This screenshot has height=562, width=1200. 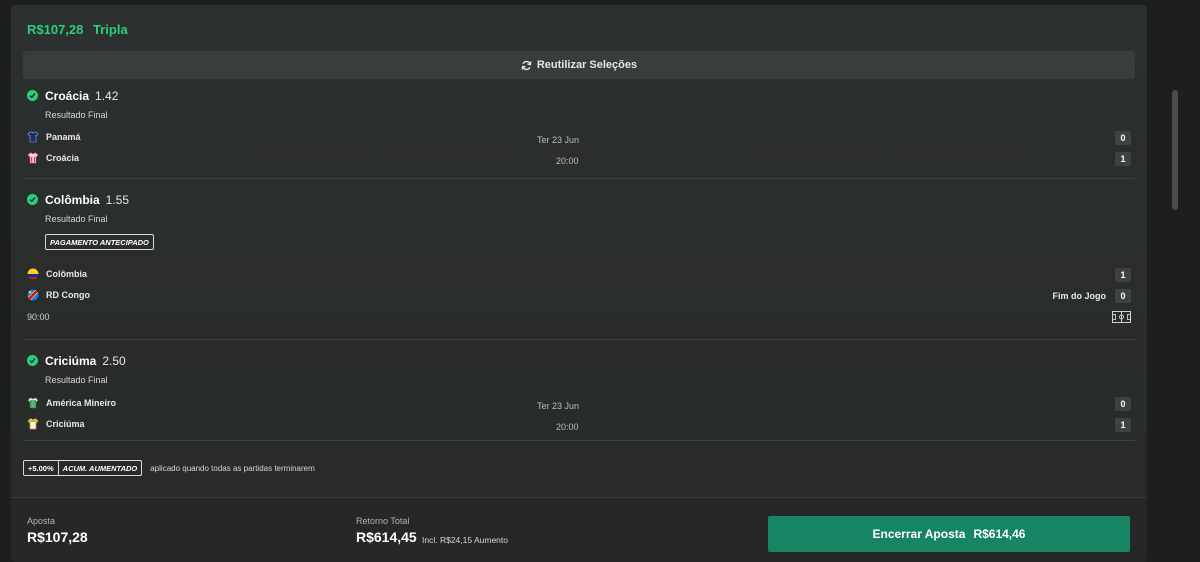 What do you see at coordinates (1121, 319) in the screenshot?
I see `pitch-icon` at bounding box center [1121, 319].